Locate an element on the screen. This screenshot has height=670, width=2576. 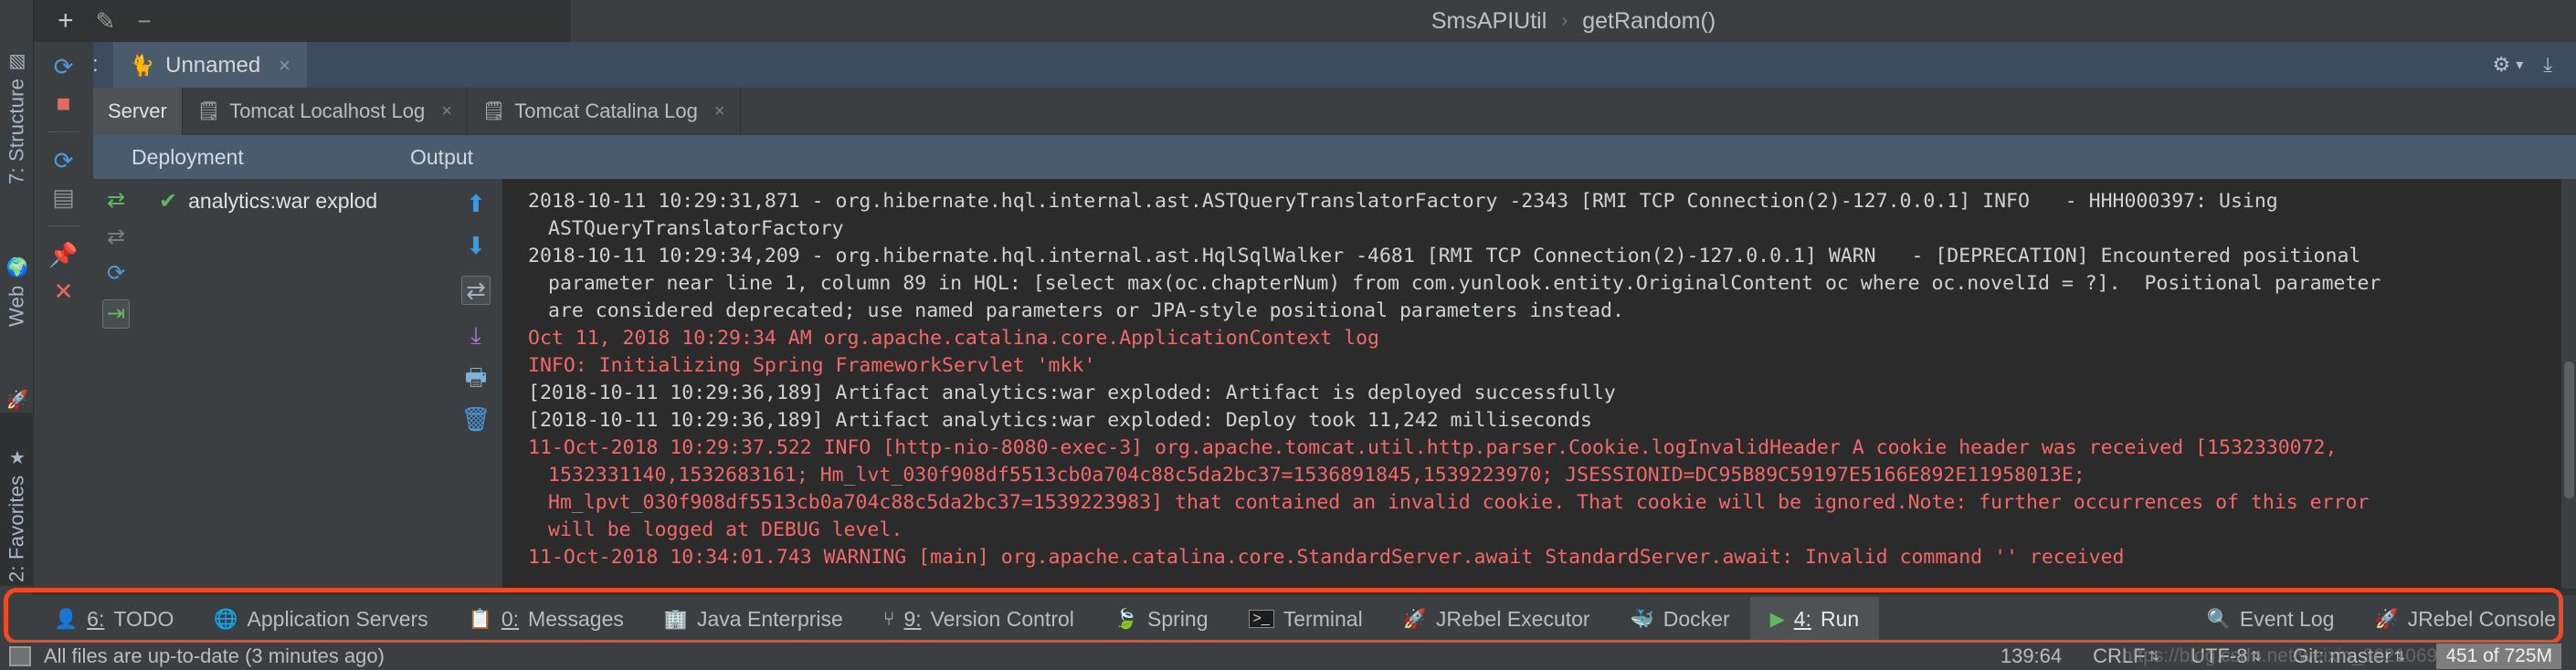
update-icon: ⇥ is located at coordinates (116, 314).